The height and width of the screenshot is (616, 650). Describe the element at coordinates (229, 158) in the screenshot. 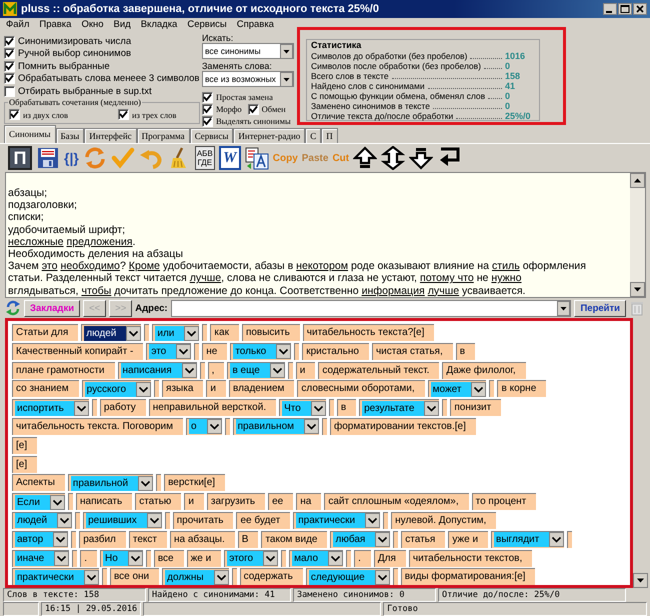

I see `toolbar-button: W` at that location.